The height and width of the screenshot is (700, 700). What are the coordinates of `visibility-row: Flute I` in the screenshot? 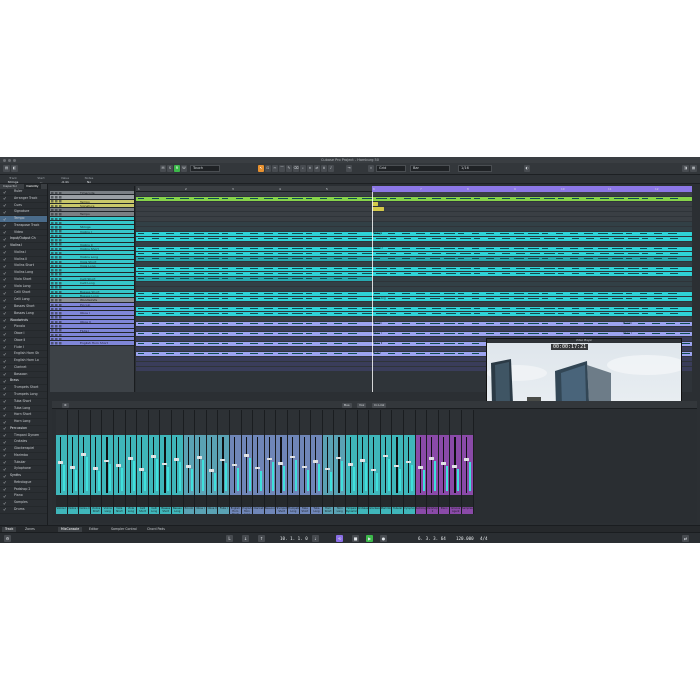 It's located at (23, 348).